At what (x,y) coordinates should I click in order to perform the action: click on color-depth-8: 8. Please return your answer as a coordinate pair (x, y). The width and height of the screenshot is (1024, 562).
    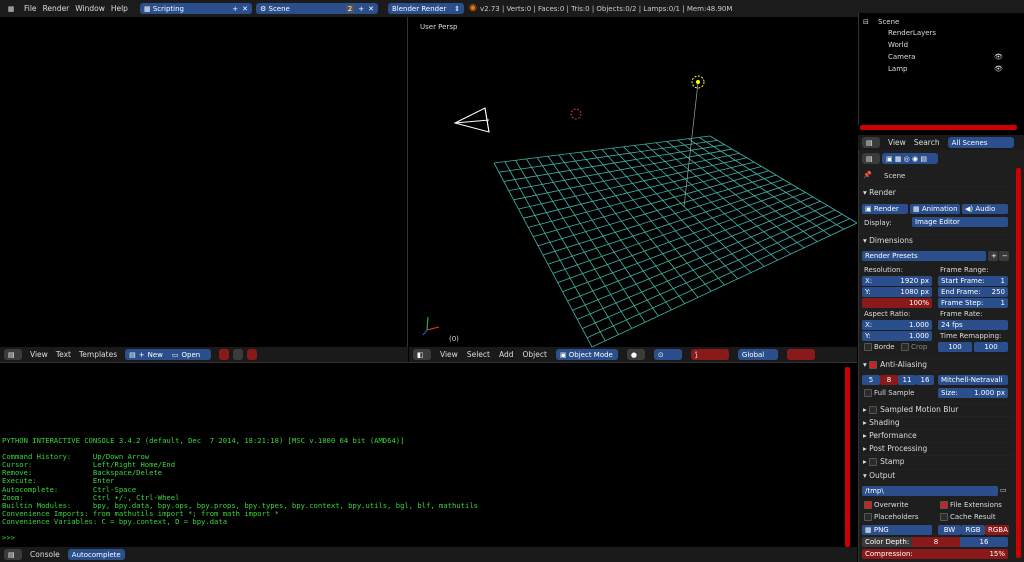
    Looking at the image, I should click on (936, 542).